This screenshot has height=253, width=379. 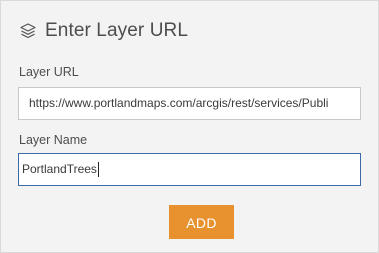 What do you see at coordinates (189, 169) in the screenshot?
I see `layer-name-input: PortlandTrees` at bounding box center [189, 169].